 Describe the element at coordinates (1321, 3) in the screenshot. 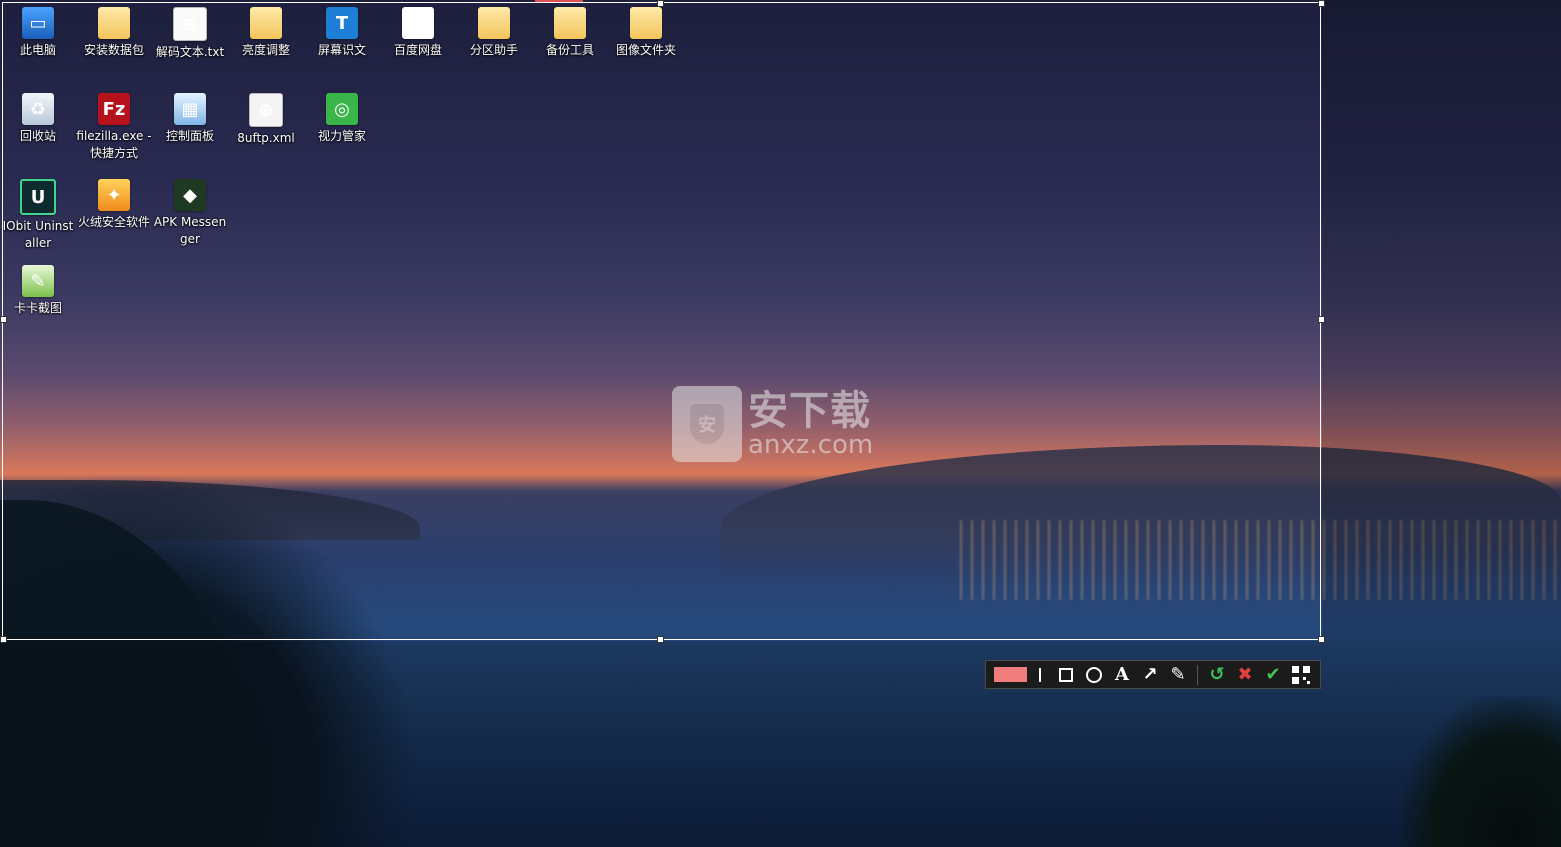

I see `resize-handle-top-right` at that location.